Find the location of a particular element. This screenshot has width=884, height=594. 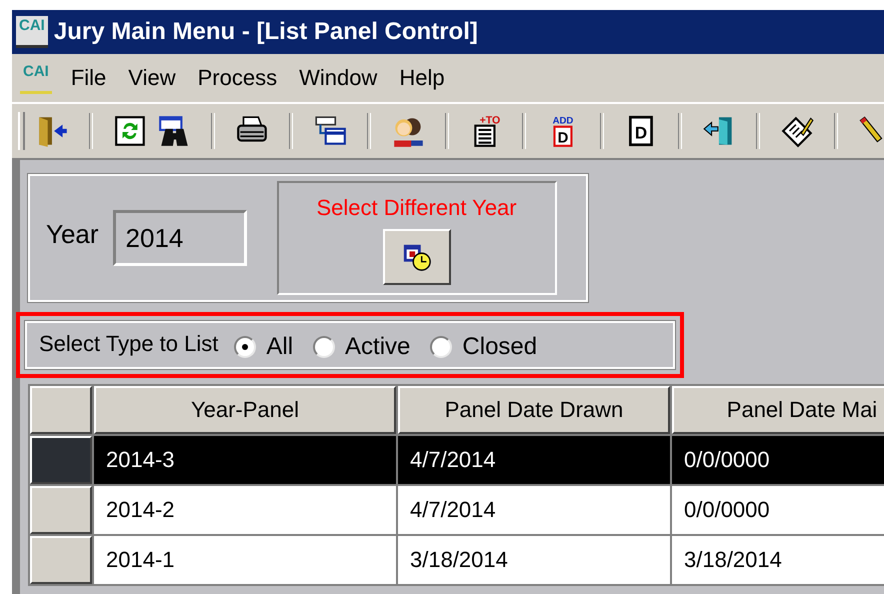

type-label: Select Type to List is located at coordinates (128, 344).